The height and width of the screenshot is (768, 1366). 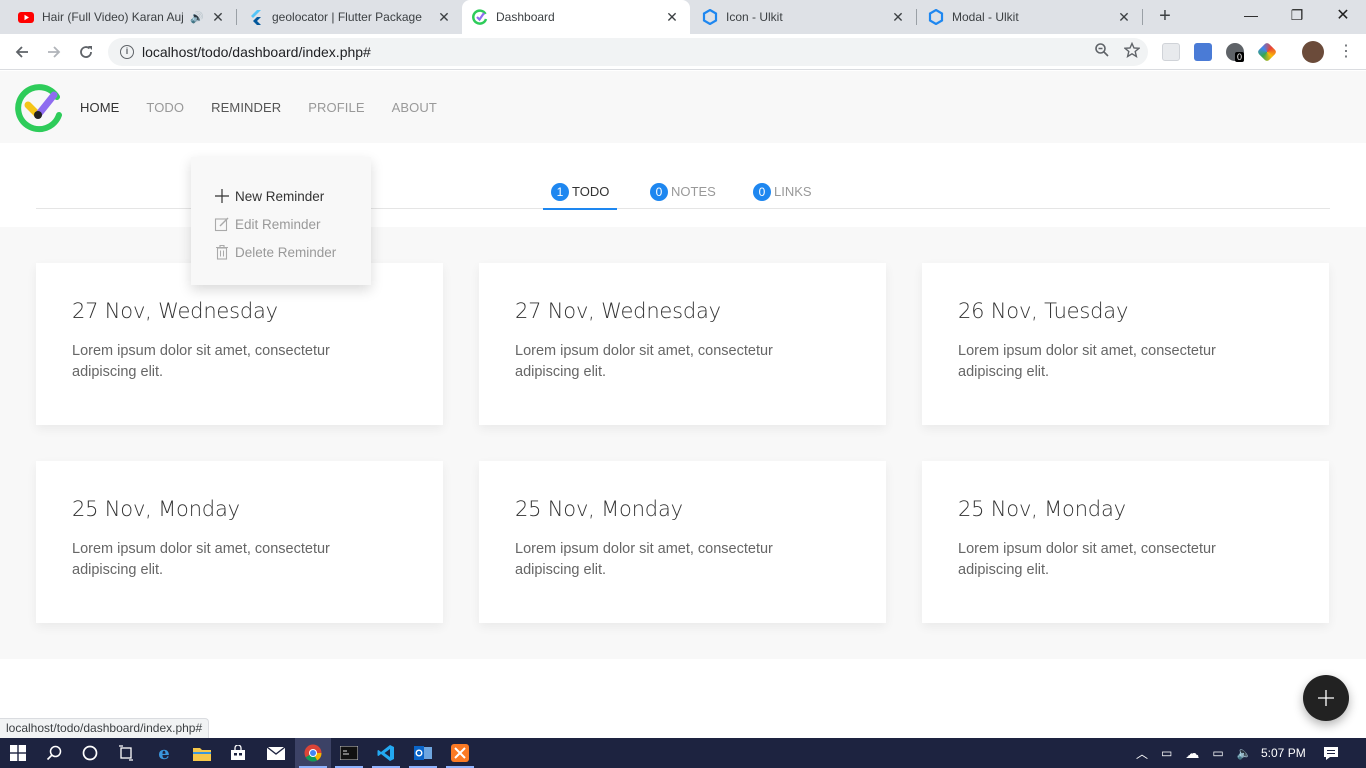 What do you see at coordinates (39, 107) in the screenshot?
I see `app-logo` at bounding box center [39, 107].